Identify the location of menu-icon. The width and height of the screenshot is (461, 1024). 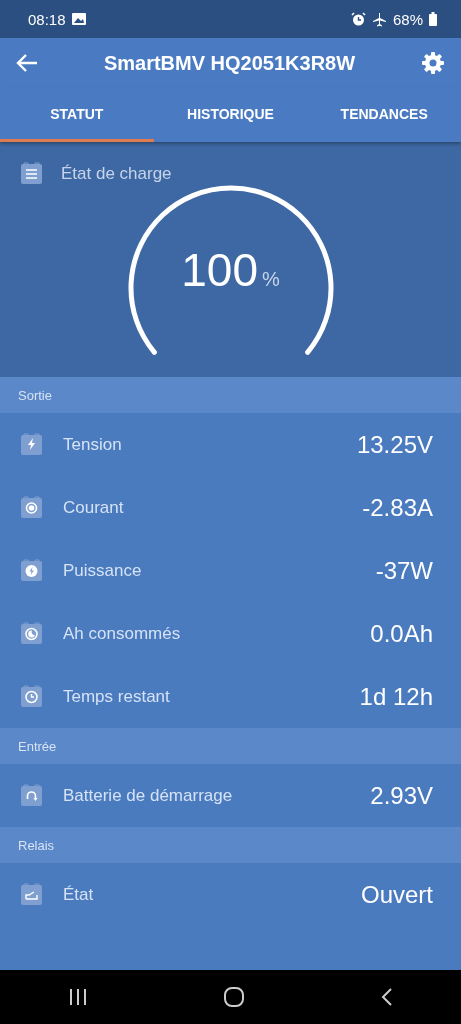
(31, 173).